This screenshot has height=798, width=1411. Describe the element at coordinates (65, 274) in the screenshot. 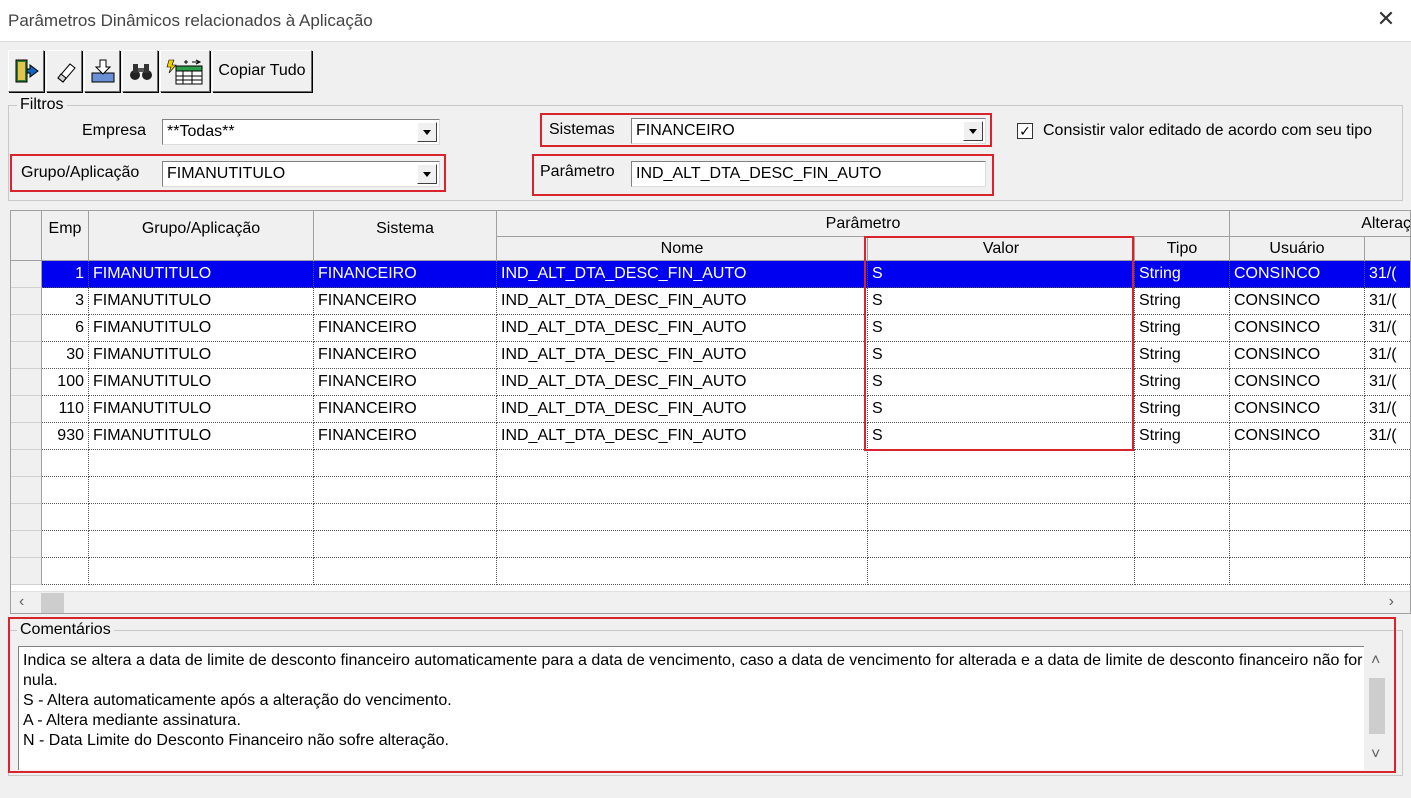

I see `cell-emp: 1` at that location.